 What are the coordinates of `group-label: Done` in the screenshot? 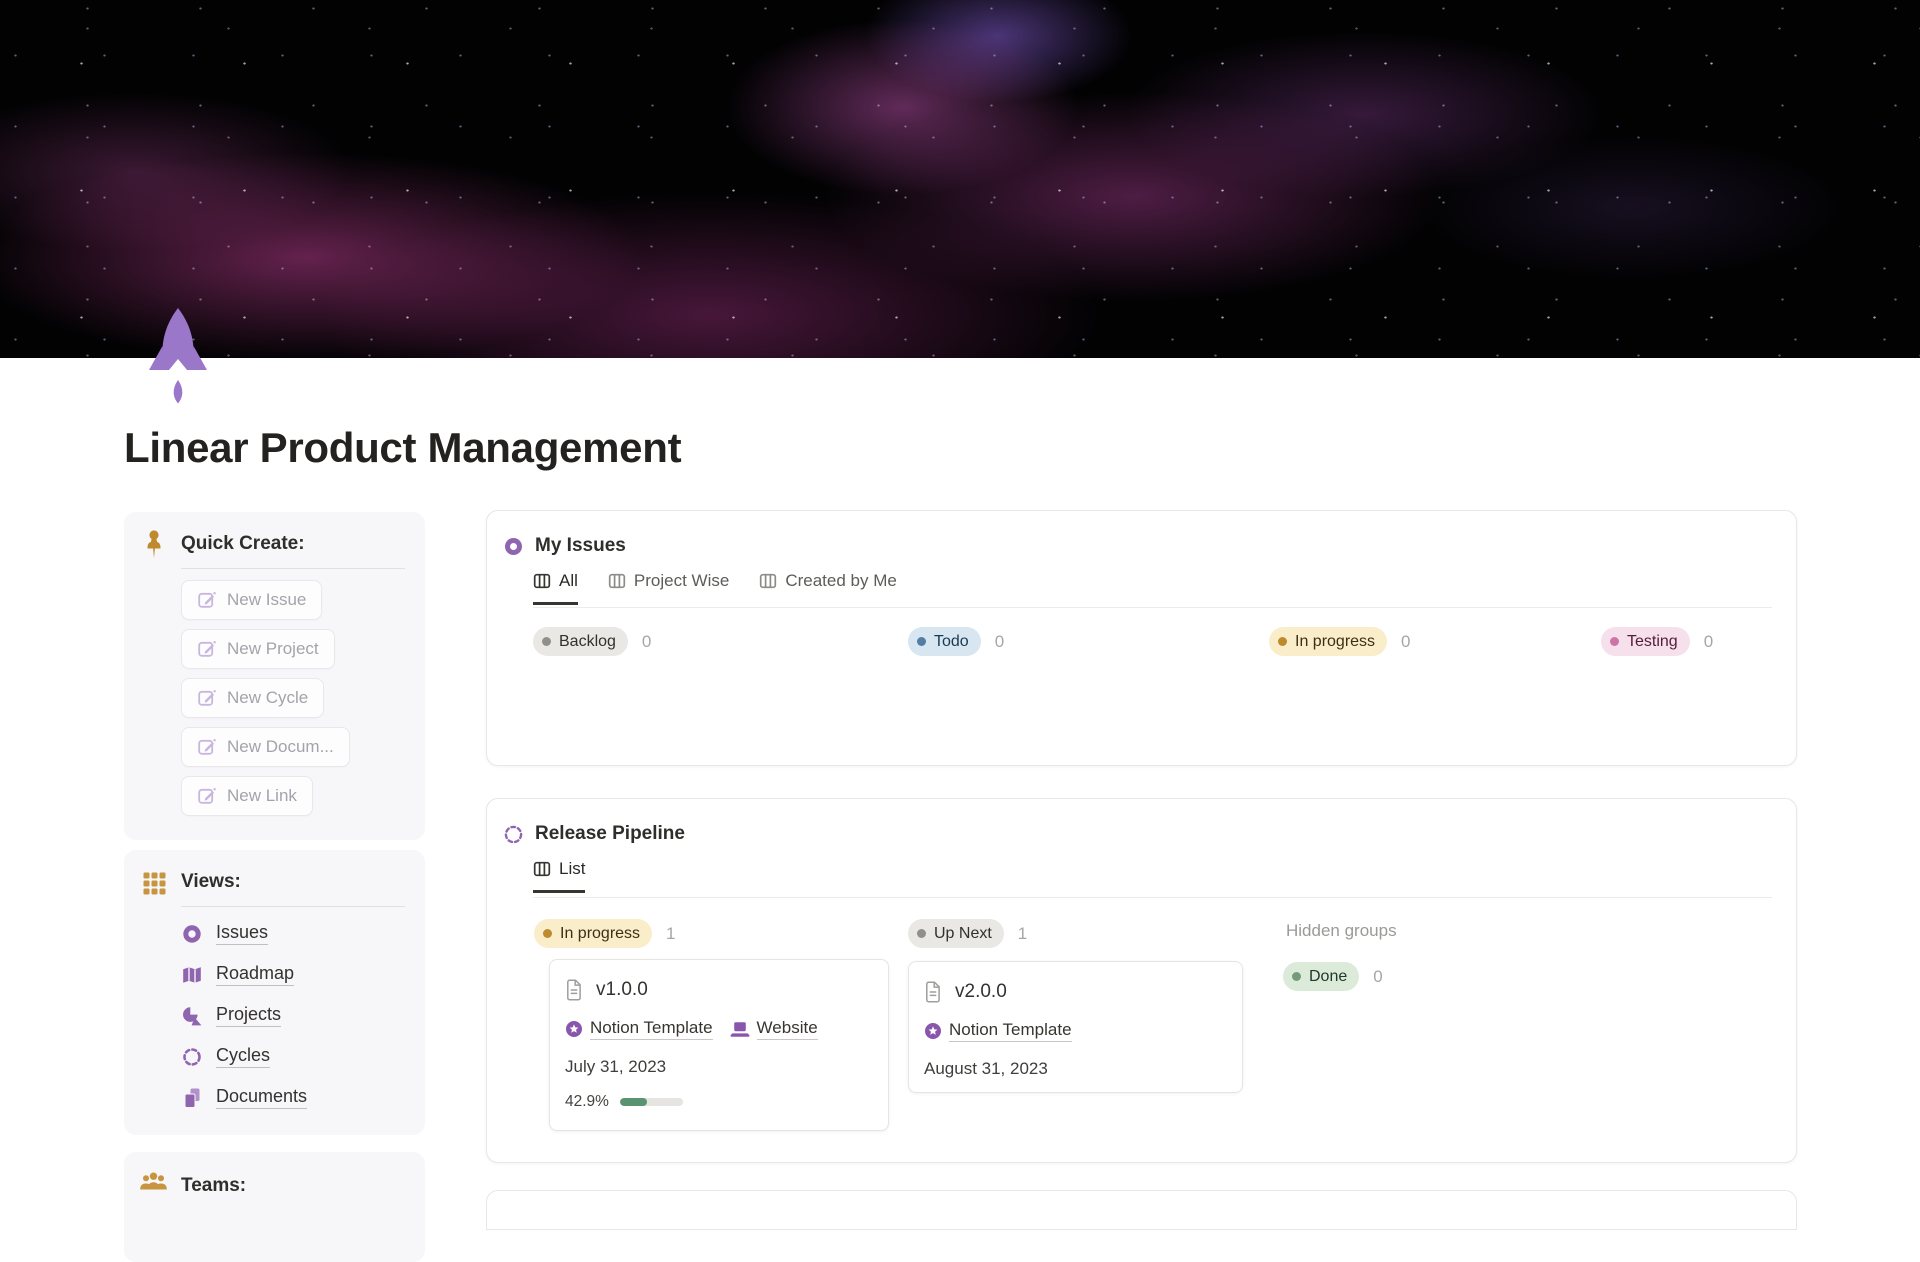 It's located at (1328, 976).